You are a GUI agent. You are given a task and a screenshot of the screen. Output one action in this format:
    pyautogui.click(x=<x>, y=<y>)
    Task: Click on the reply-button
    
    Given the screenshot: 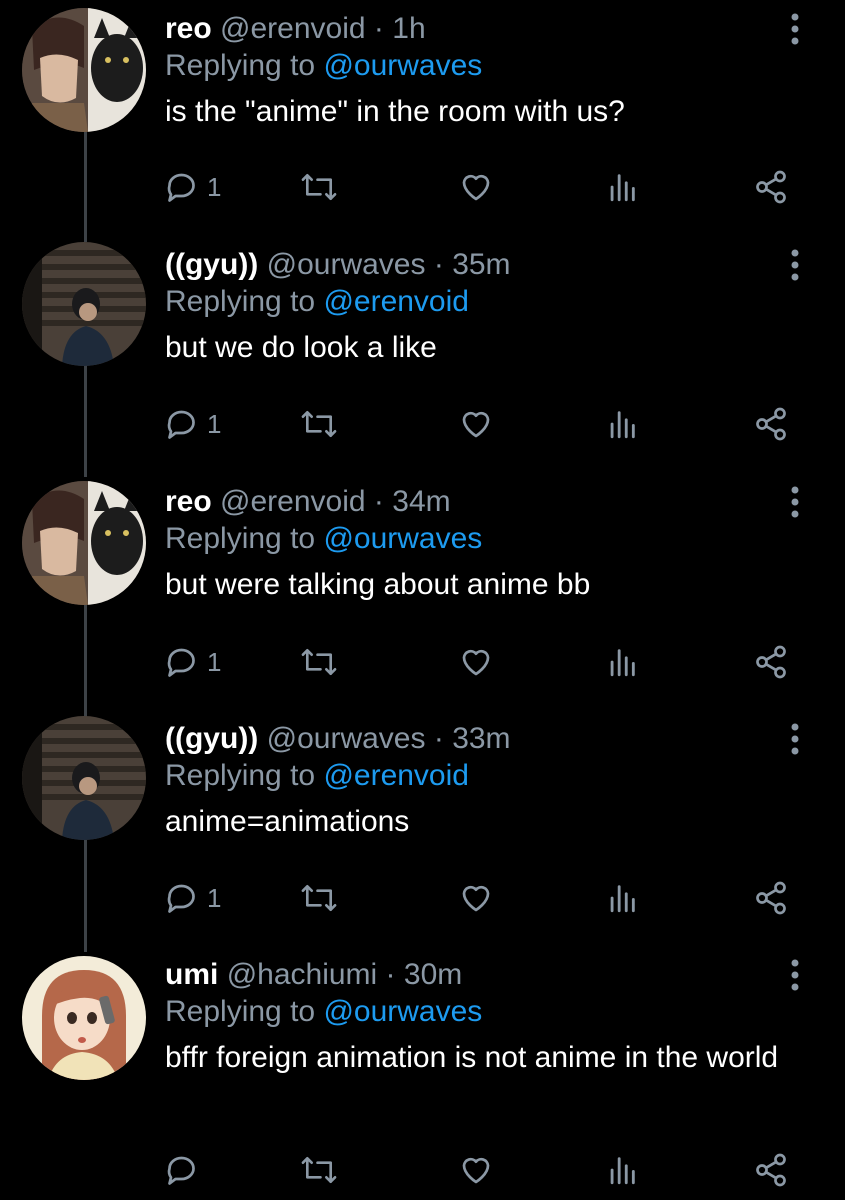 What is the action you would take?
    pyautogui.click(x=186, y=1170)
    